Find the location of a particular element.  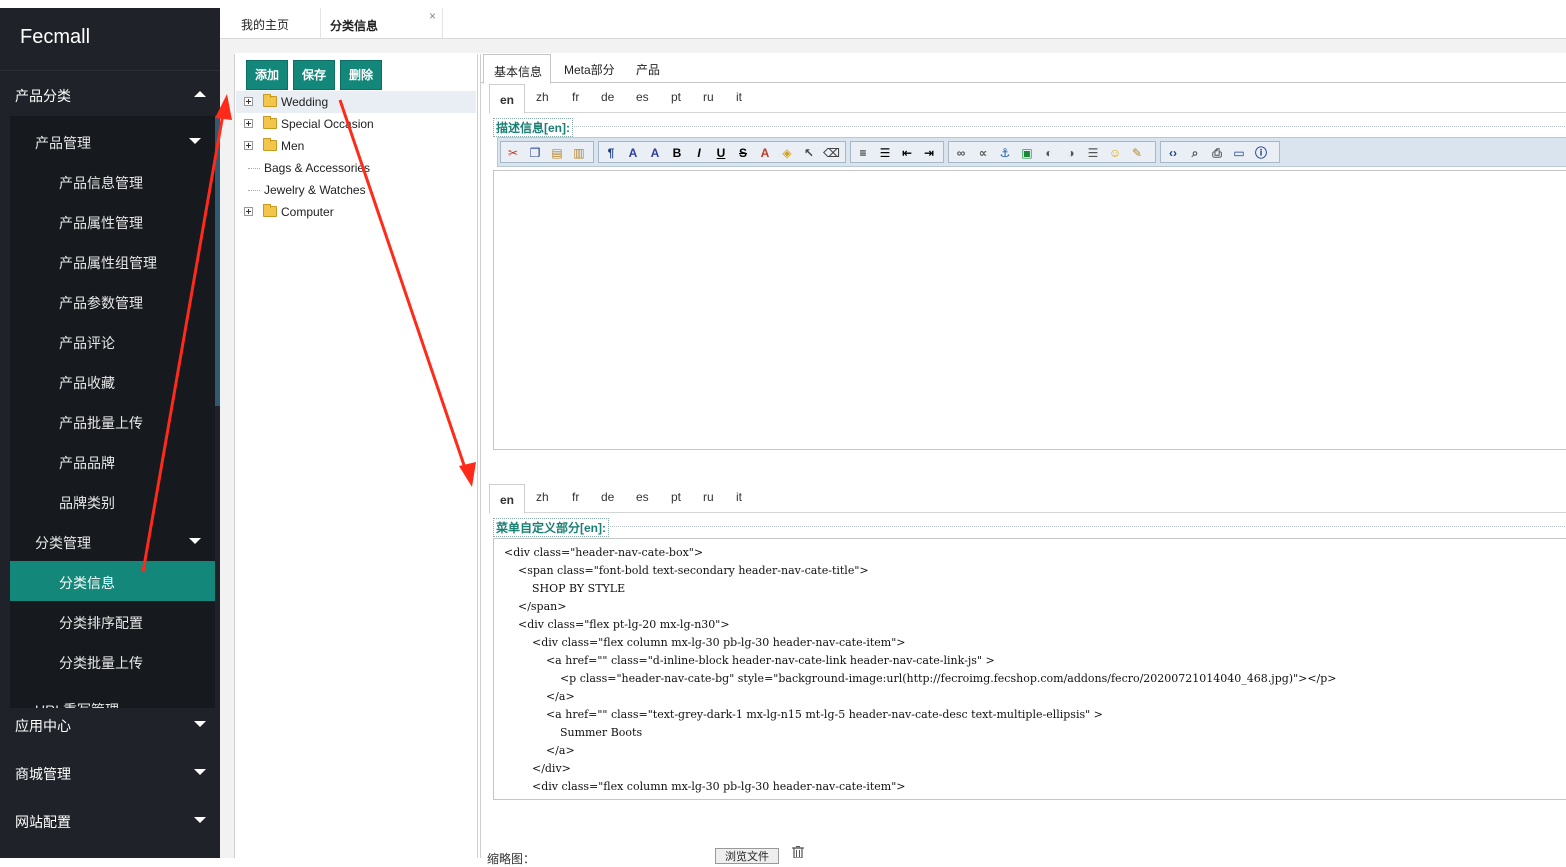

unlink-icon: ∝ is located at coordinates (983, 153).